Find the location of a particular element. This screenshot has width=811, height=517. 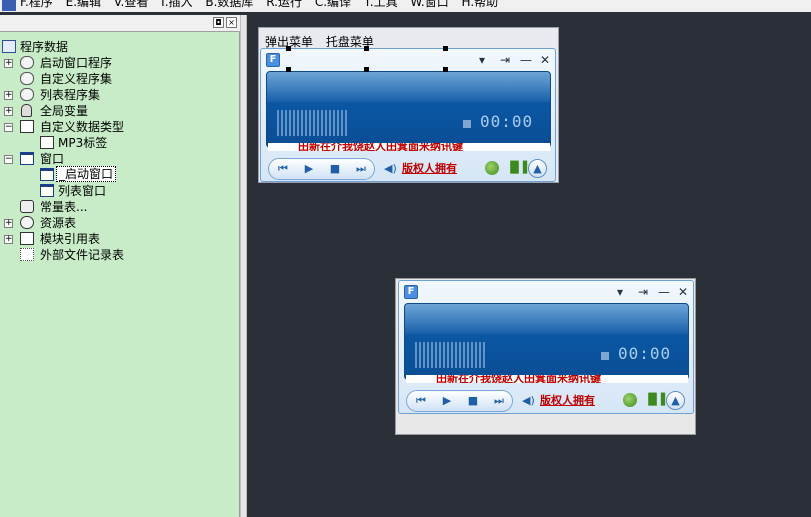

menu-edit: E.编辑 is located at coordinates (83, 4).